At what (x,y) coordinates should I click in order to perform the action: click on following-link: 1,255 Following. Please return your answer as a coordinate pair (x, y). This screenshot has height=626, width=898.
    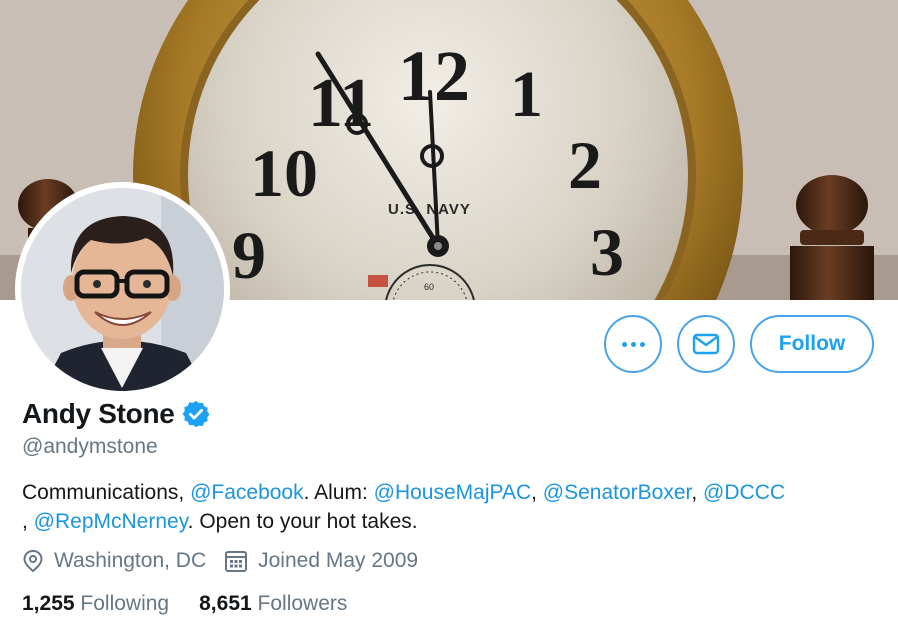
    Looking at the image, I should click on (95, 604).